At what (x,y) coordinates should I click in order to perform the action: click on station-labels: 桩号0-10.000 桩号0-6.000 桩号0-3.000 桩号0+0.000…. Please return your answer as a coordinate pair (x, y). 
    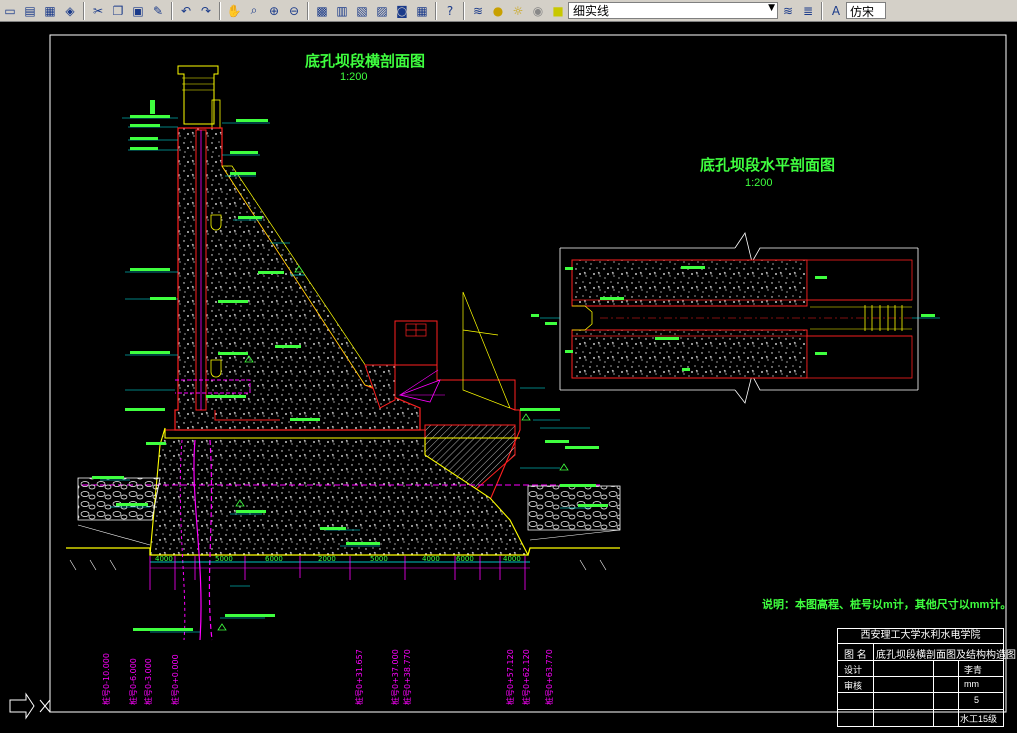
    Looking at the image, I should click on (327, 677).